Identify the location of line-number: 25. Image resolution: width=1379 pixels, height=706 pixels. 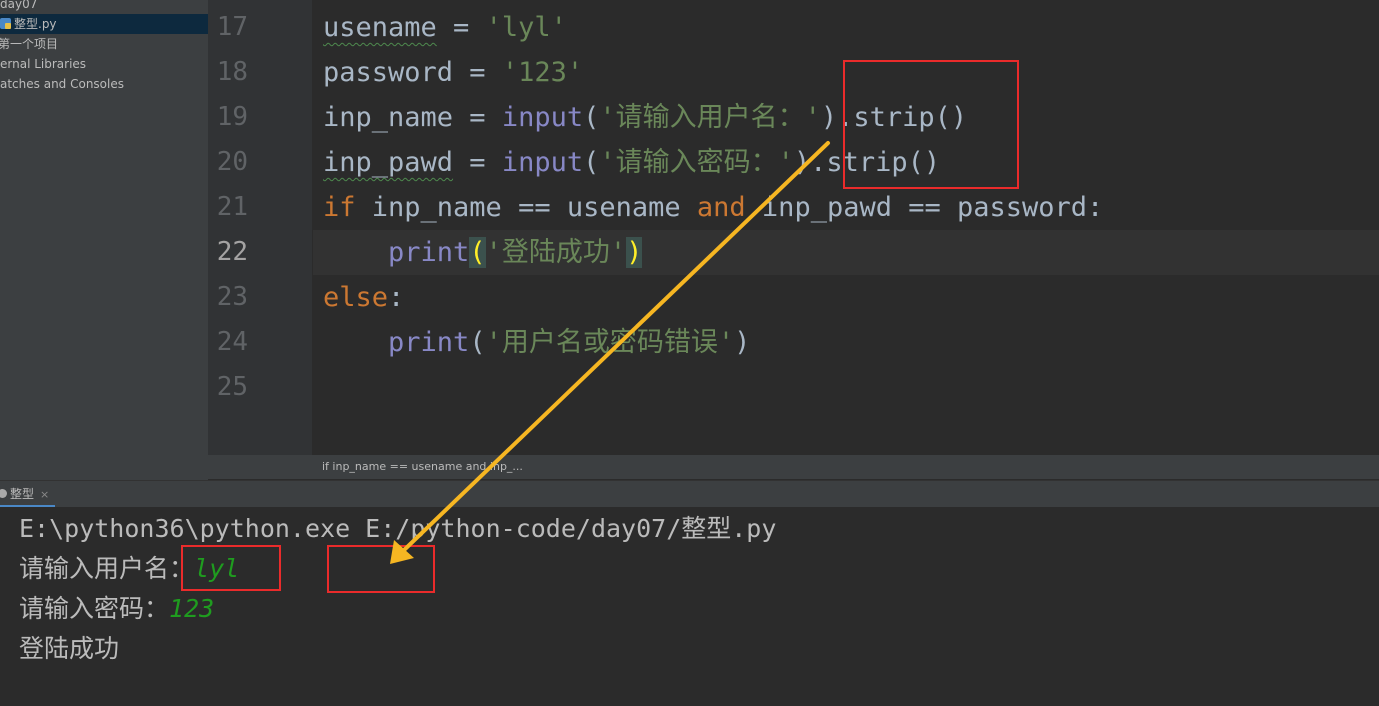
(232, 387).